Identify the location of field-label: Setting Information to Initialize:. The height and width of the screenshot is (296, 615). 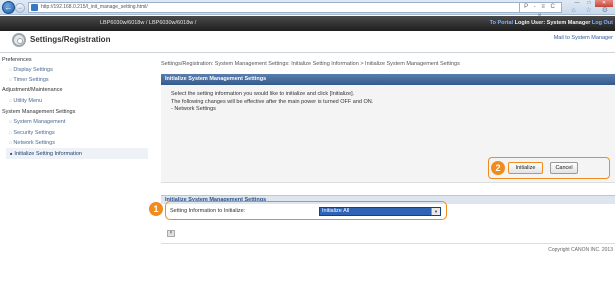
(208, 211).